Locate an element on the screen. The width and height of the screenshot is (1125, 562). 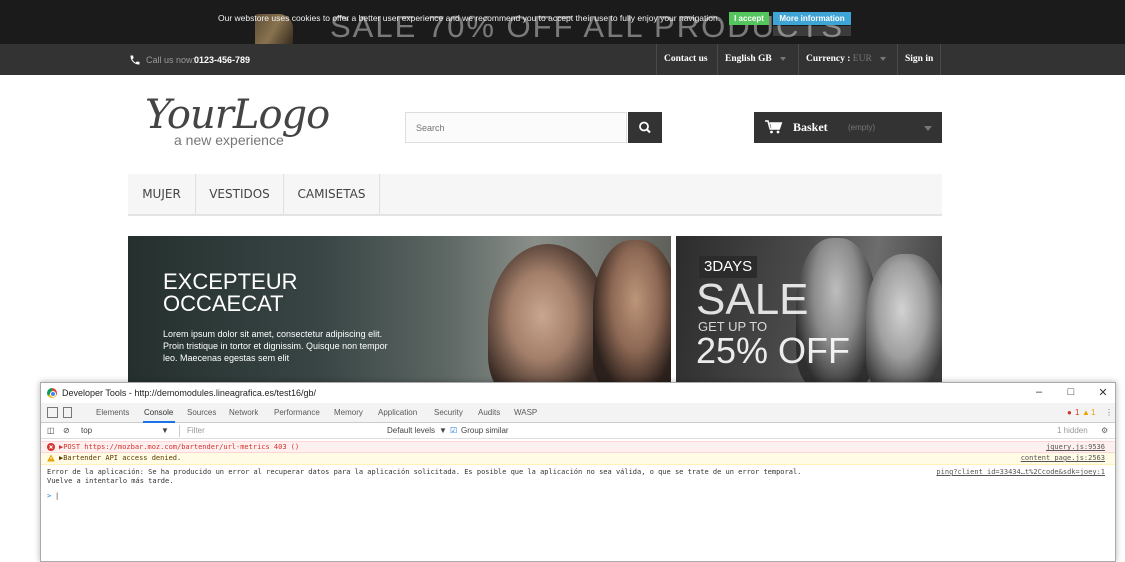
search-input is located at coordinates (516, 127).